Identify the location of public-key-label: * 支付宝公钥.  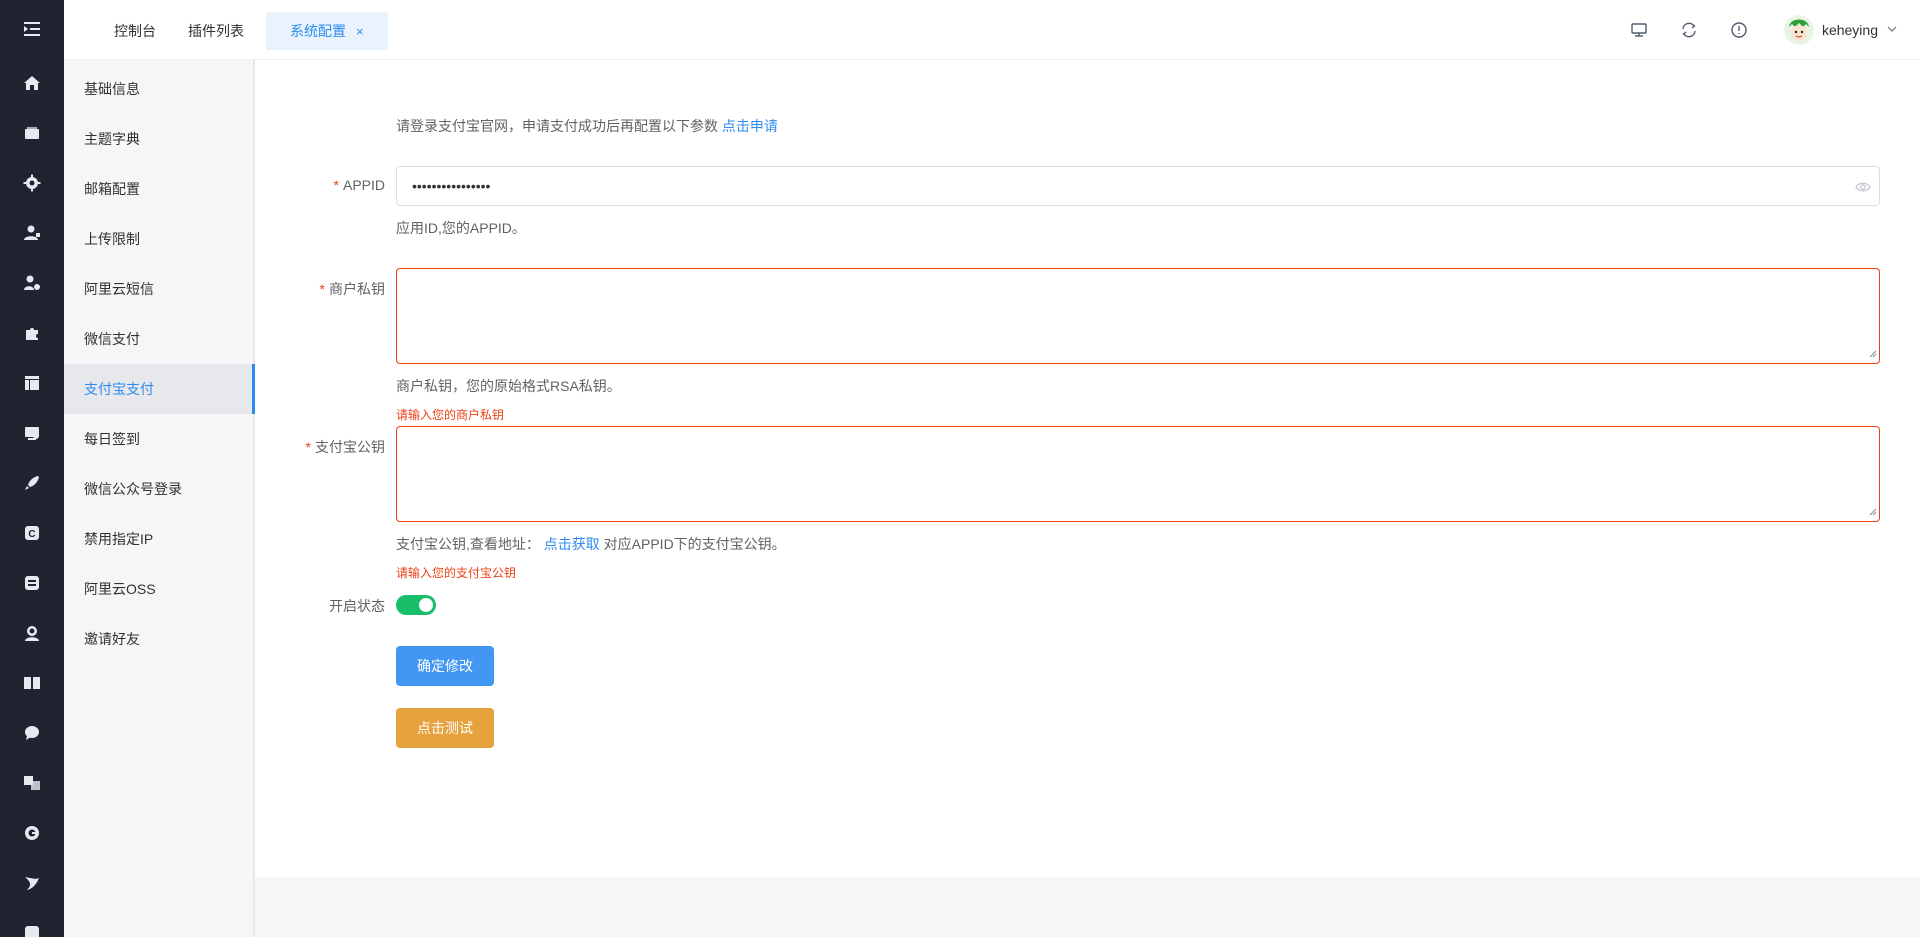
(320, 447).